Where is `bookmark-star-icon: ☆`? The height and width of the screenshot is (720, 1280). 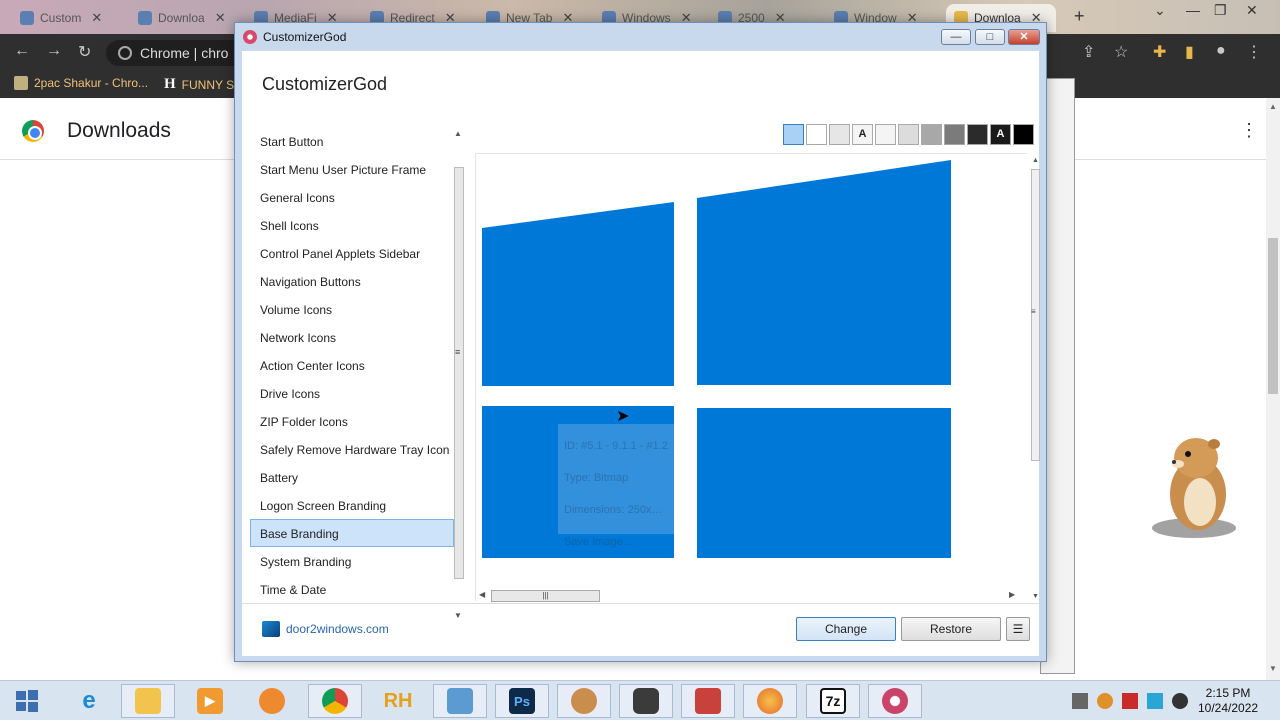
bookmark-star-icon: ☆ is located at coordinates (1121, 52).